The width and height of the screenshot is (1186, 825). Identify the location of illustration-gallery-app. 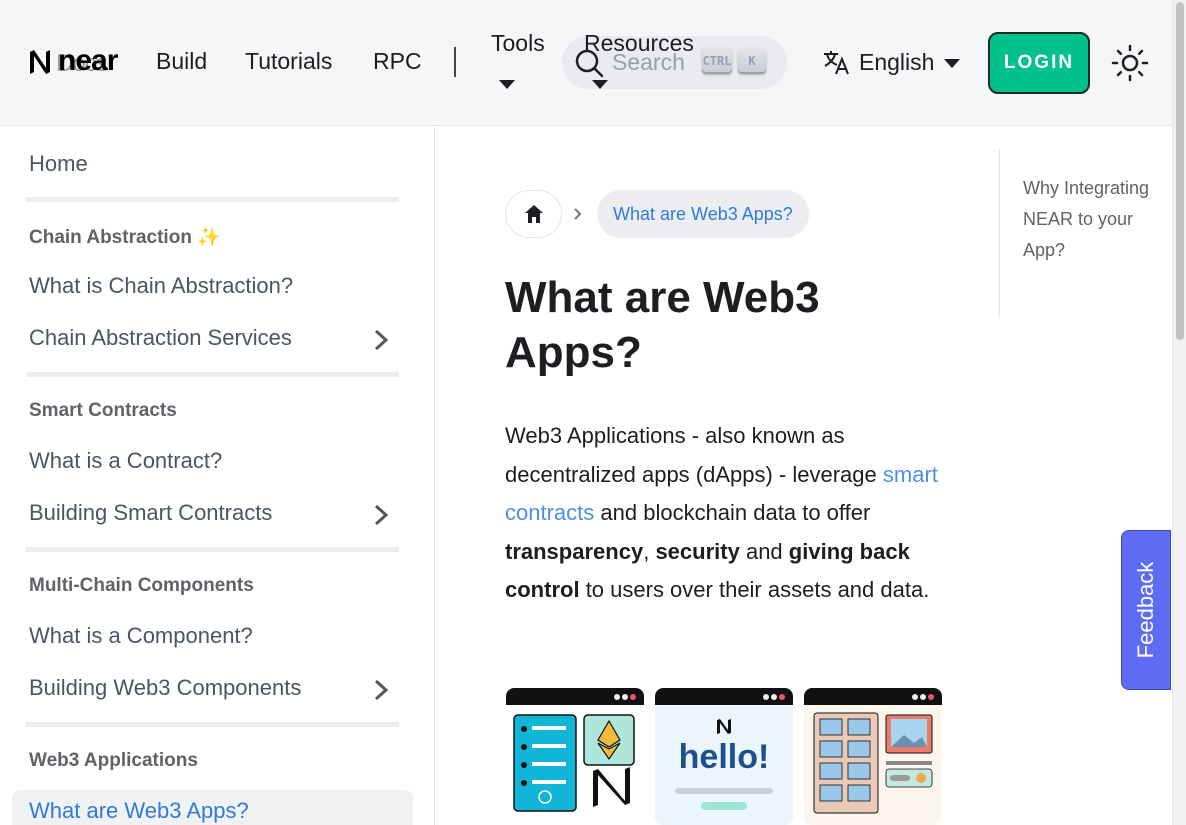
(873, 756).